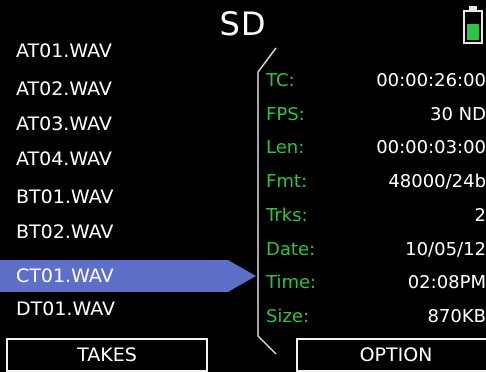 This screenshot has height=372, width=486. I want to click on detail-row-tc: TC: 00:00:26:00, so click(376, 81).